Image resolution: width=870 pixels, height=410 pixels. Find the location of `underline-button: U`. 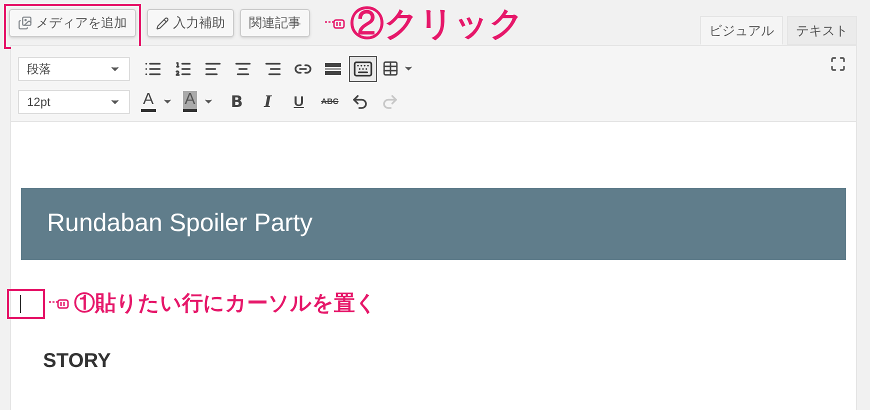

underline-button: U is located at coordinates (298, 102).